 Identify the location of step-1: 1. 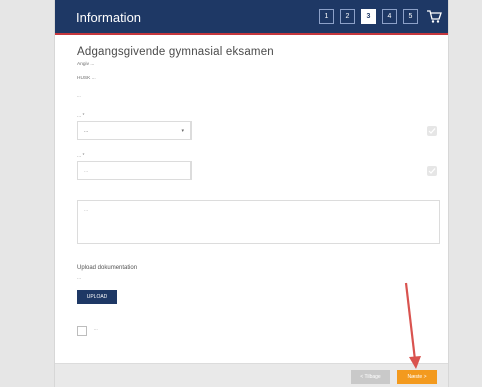
(326, 16).